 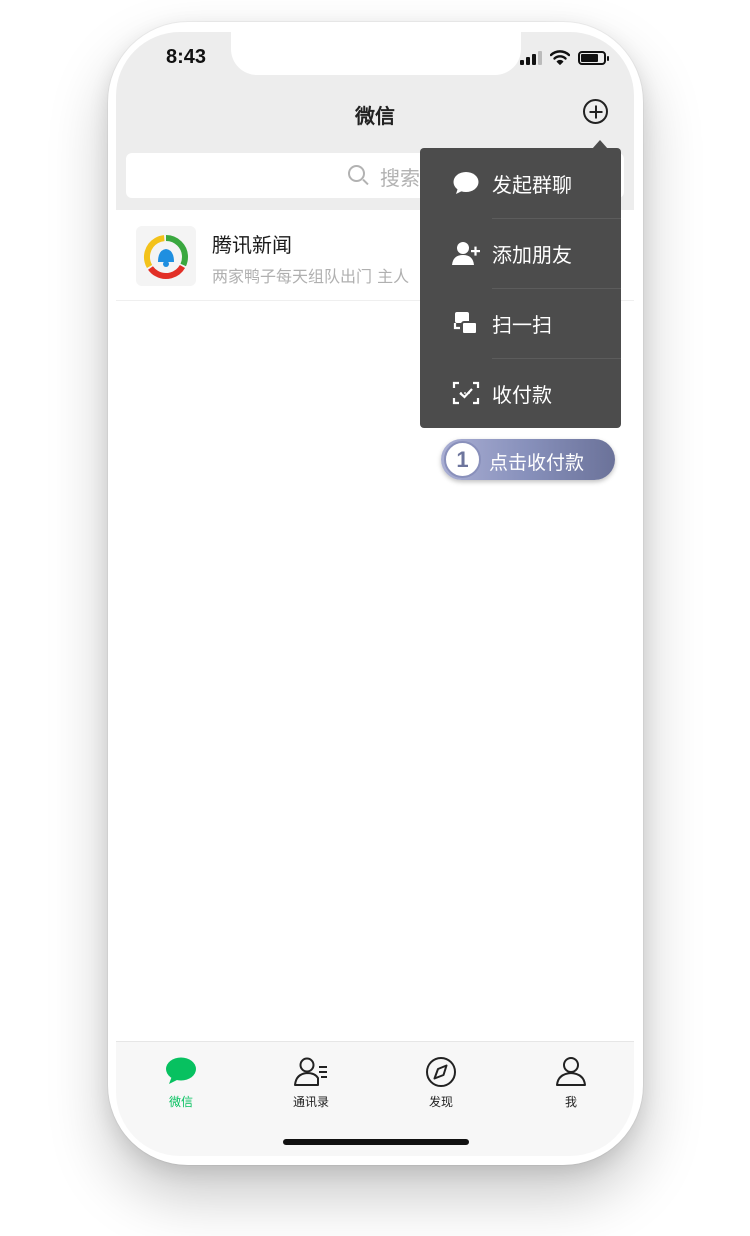 I want to click on status-bar: 8:43, so click(x=375, y=62).